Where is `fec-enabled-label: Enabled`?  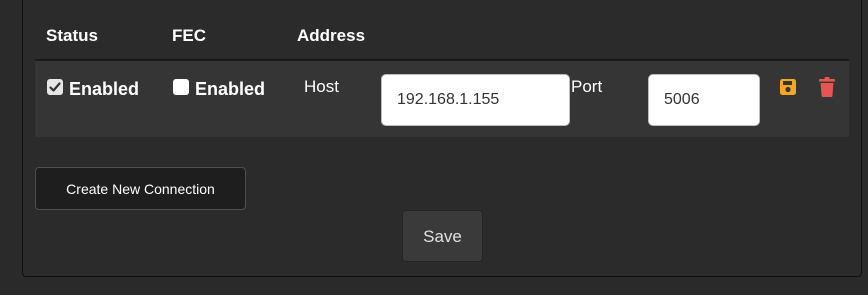
fec-enabled-label: Enabled is located at coordinates (230, 89).